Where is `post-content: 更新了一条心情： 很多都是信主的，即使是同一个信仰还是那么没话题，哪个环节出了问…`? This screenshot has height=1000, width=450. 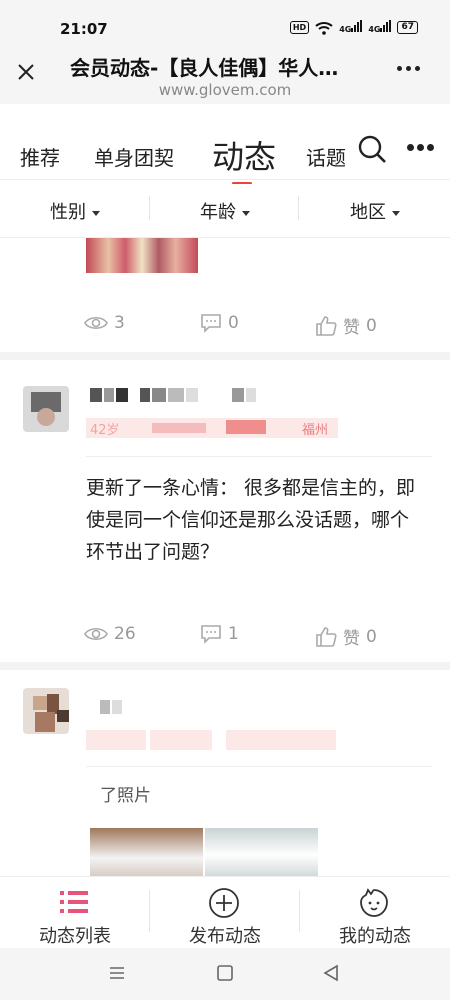 post-content: 更新了一条心情： 很多都是信主的，即使是同一个信仰还是那么没话题，哪个环节出了问… is located at coordinates (251, 520).